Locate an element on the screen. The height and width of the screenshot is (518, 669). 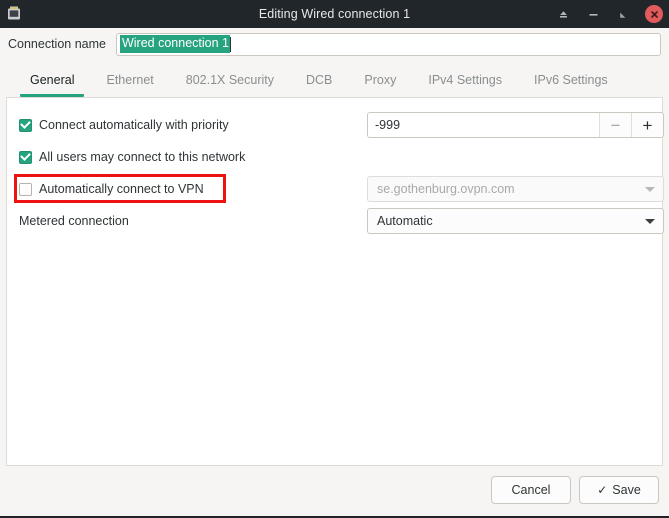
window-controls is located at coordinates (609, 14).